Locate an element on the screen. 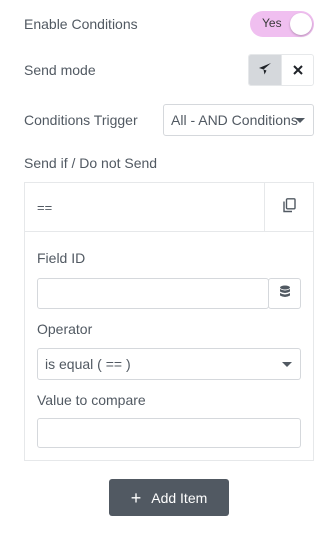 This screenshot has height=533, width=334. conditions-trigger-row: Conditions Trigger All - AND Conditions is located at coordinates (169, 120).